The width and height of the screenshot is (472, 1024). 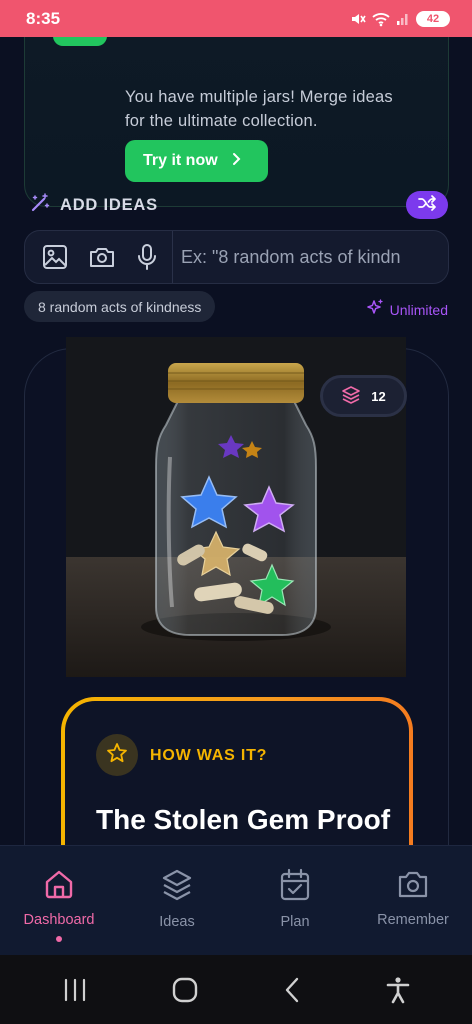 What do you see at coordinates (236, 18) in the screenshot?
I see `status-bar: 8:35 42` at bounding box center [236, 18].